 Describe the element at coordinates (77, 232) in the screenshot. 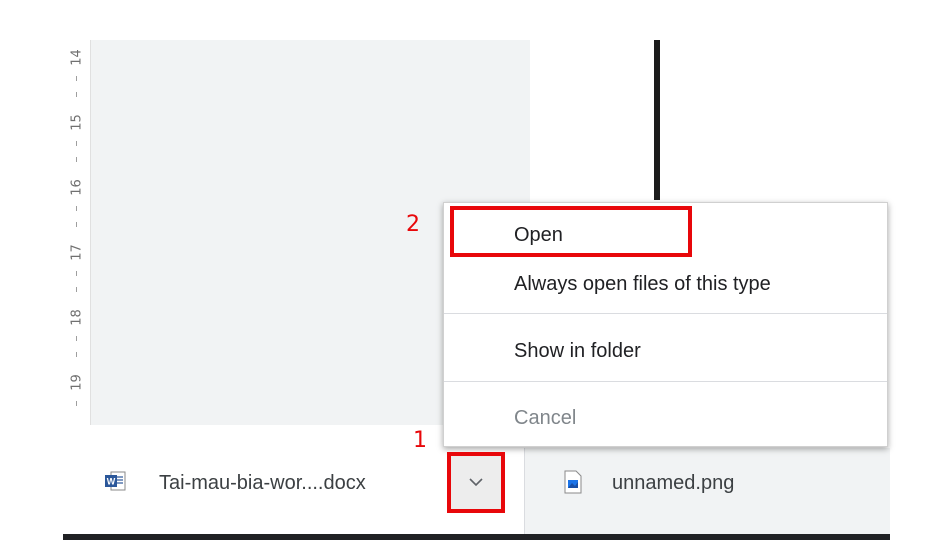

I see `vertical-ruler: 14 15 16 17 18 19` at that location.